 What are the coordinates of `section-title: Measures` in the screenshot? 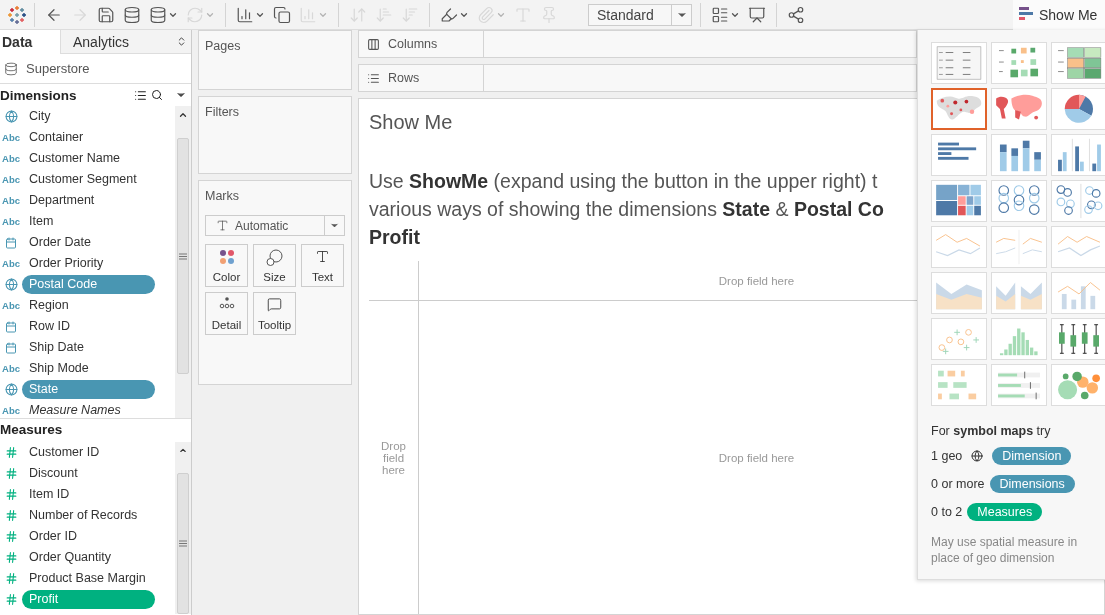 It's located at (32, 429).